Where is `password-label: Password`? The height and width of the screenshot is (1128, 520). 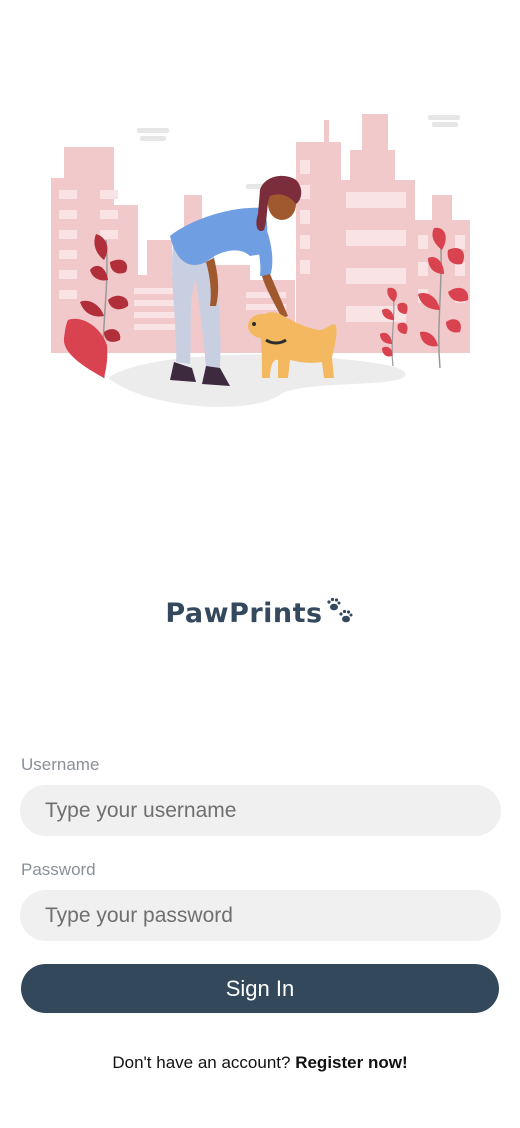
password-label: Password is located at coordinates (58, 869).